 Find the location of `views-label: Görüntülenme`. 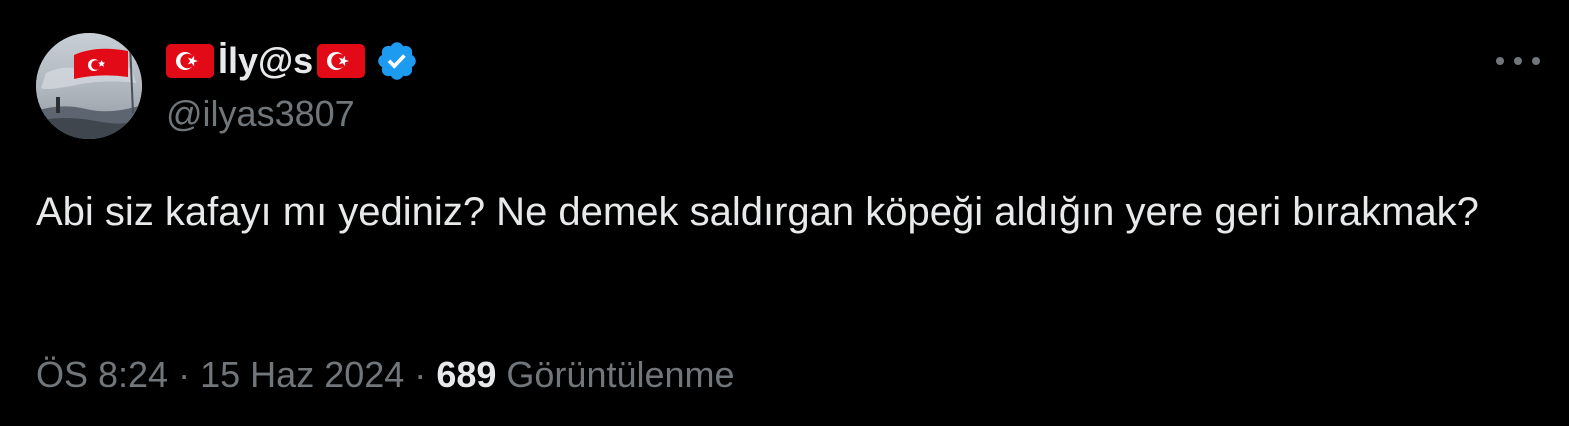

views-label: Görüntülenme is located at coordinates (620, 374).